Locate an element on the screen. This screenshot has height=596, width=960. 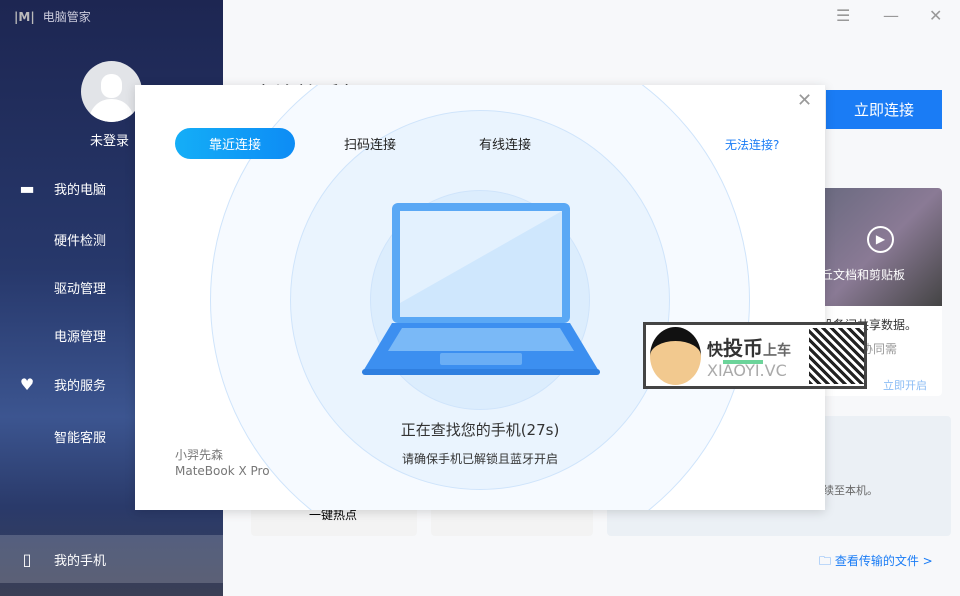
login-status: 未登录 is located at coordinates (109, 139).